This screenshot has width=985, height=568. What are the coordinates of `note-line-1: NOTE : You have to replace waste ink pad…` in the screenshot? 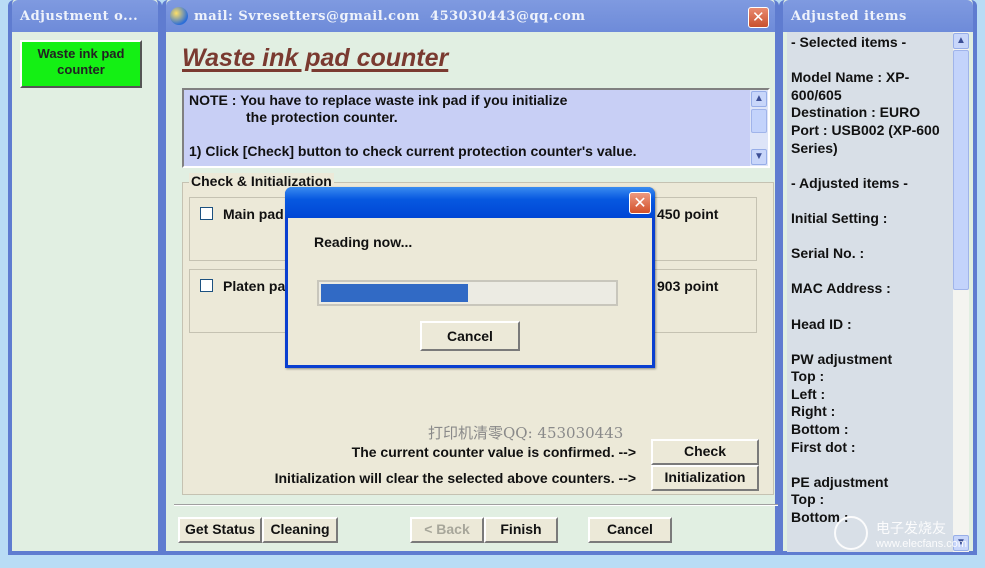 It's located at (378, 100).